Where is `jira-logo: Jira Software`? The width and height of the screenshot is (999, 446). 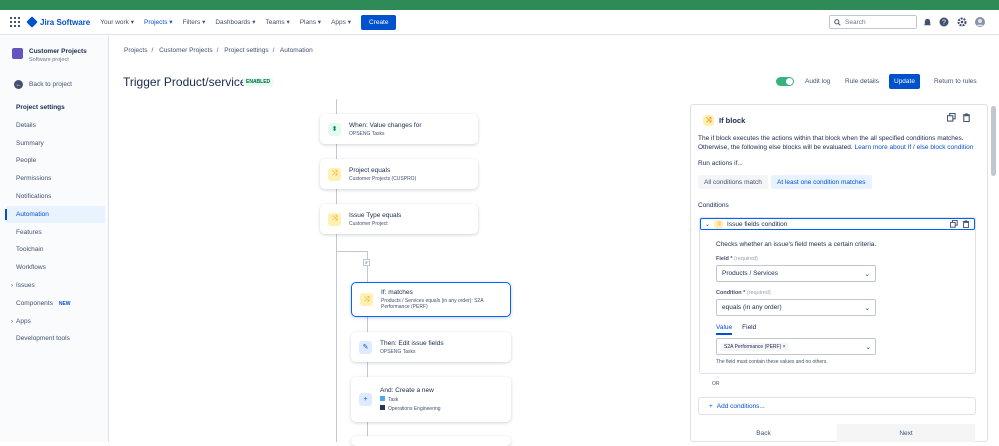 jira-logo: Jira Software is located at coordinates (58, 22).